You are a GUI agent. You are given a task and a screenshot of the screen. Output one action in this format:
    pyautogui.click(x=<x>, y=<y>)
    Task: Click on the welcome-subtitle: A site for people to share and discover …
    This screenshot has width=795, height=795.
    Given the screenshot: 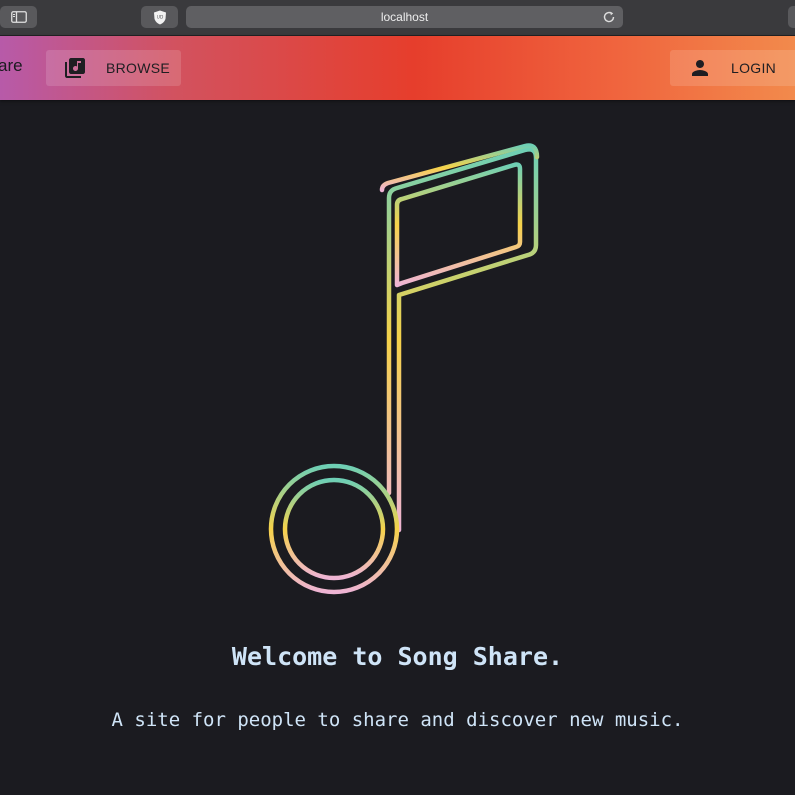 What is the action you would take?
    pyautogui.click(x=397, y=720)
    